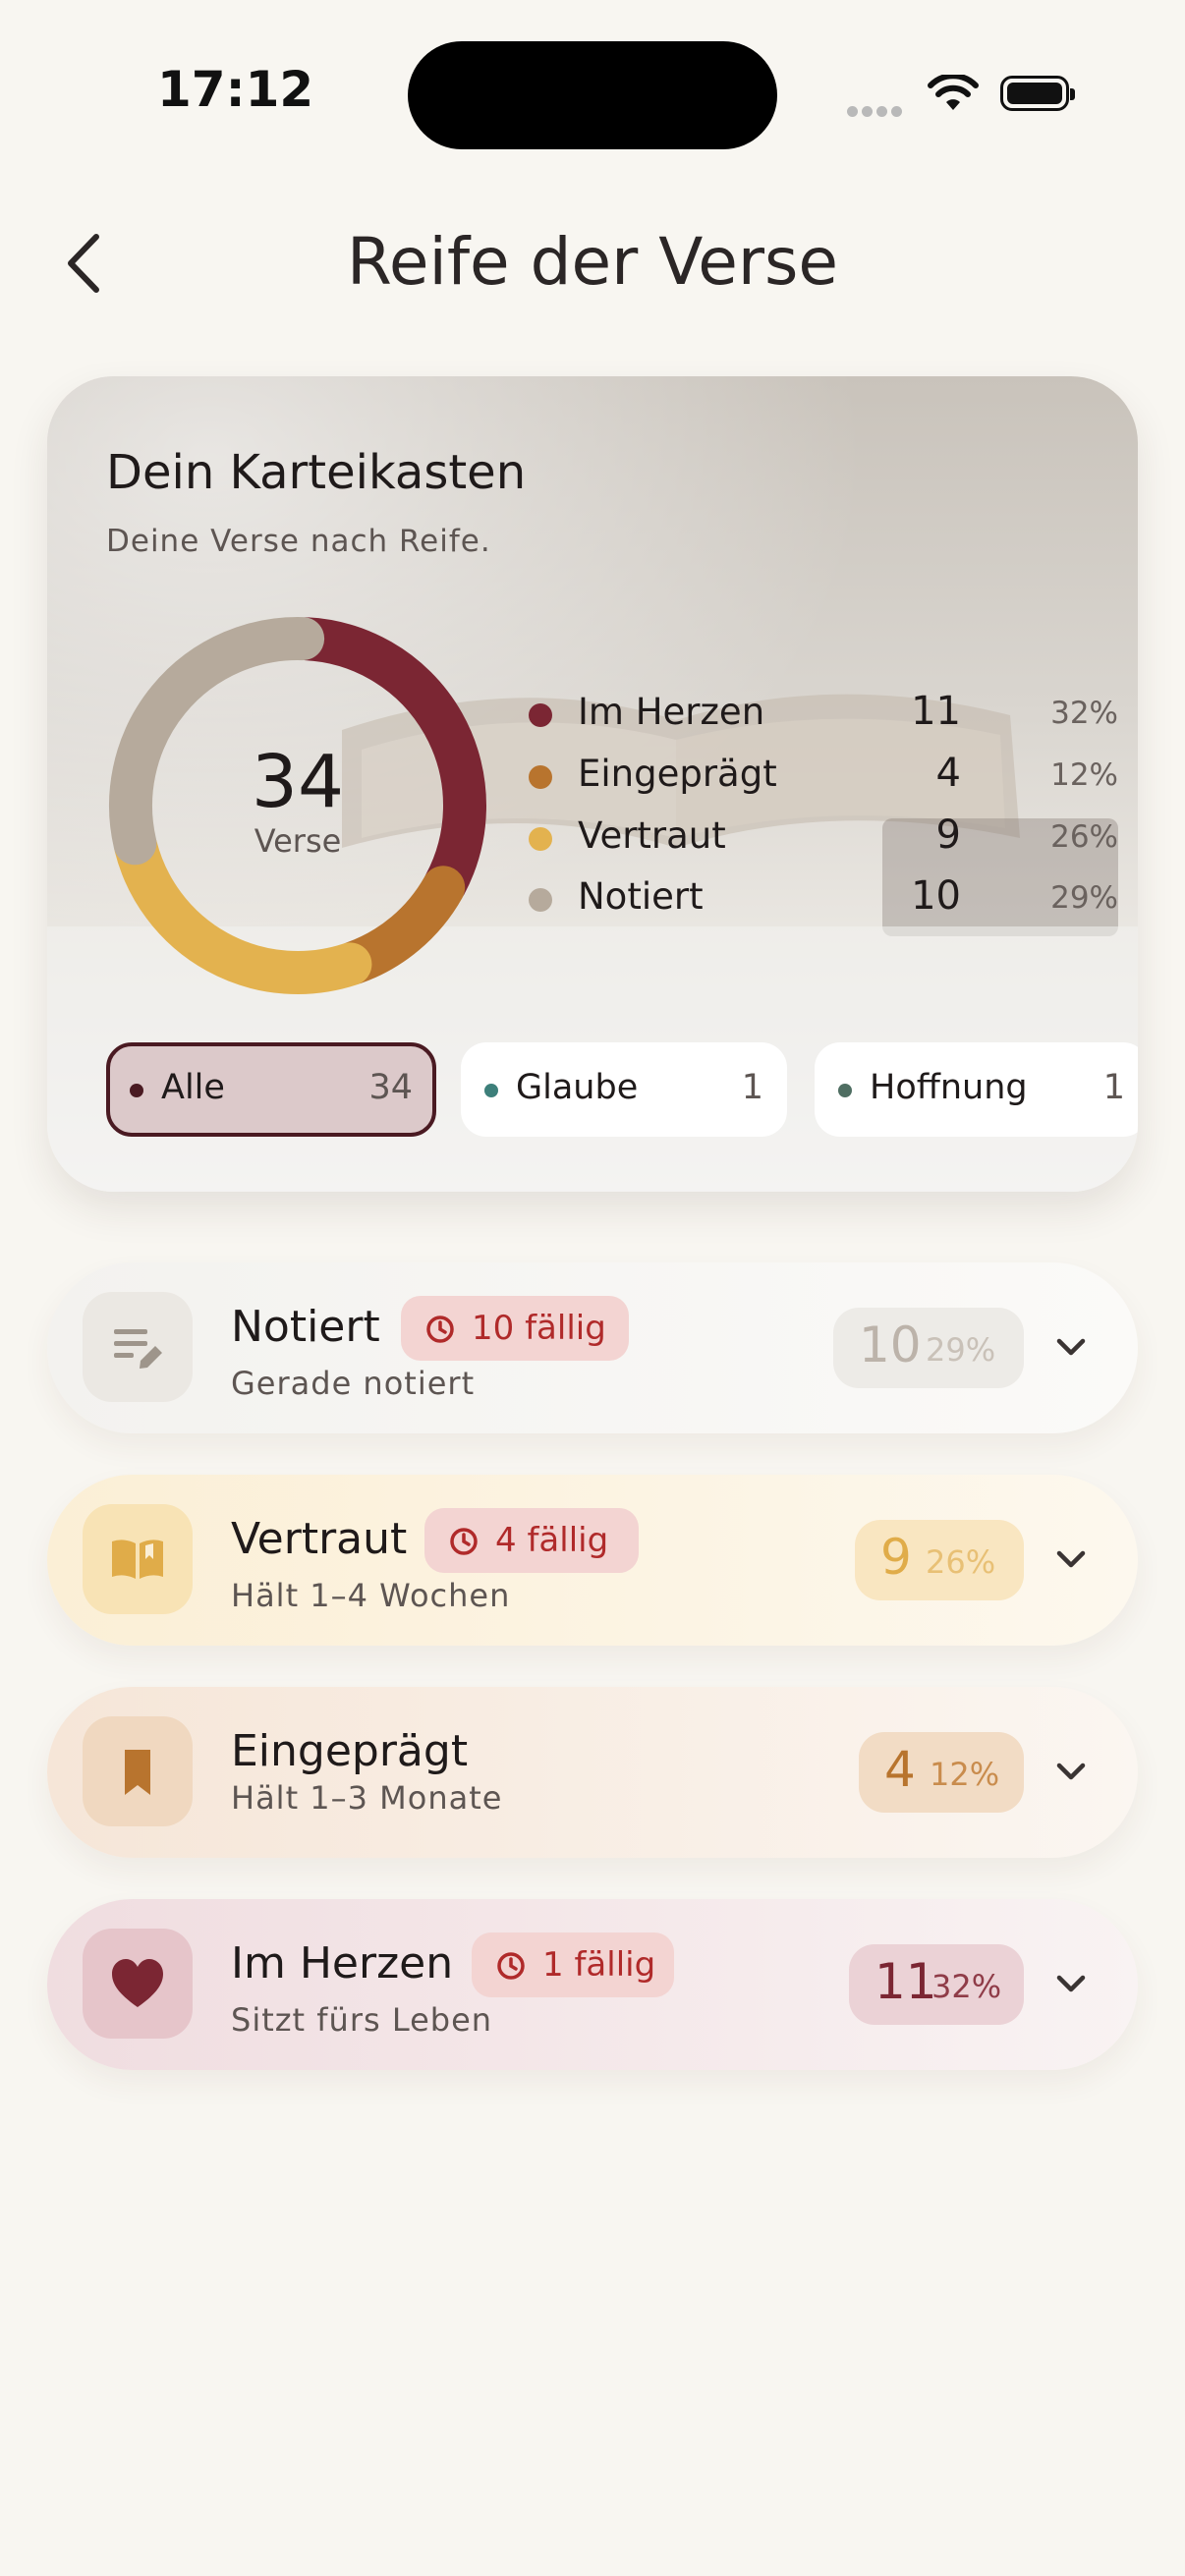  What do you see at coordinates (900, 1769) in the screenshot?
I see `stage-count-number: 4` at bounding box center [900, 1769].